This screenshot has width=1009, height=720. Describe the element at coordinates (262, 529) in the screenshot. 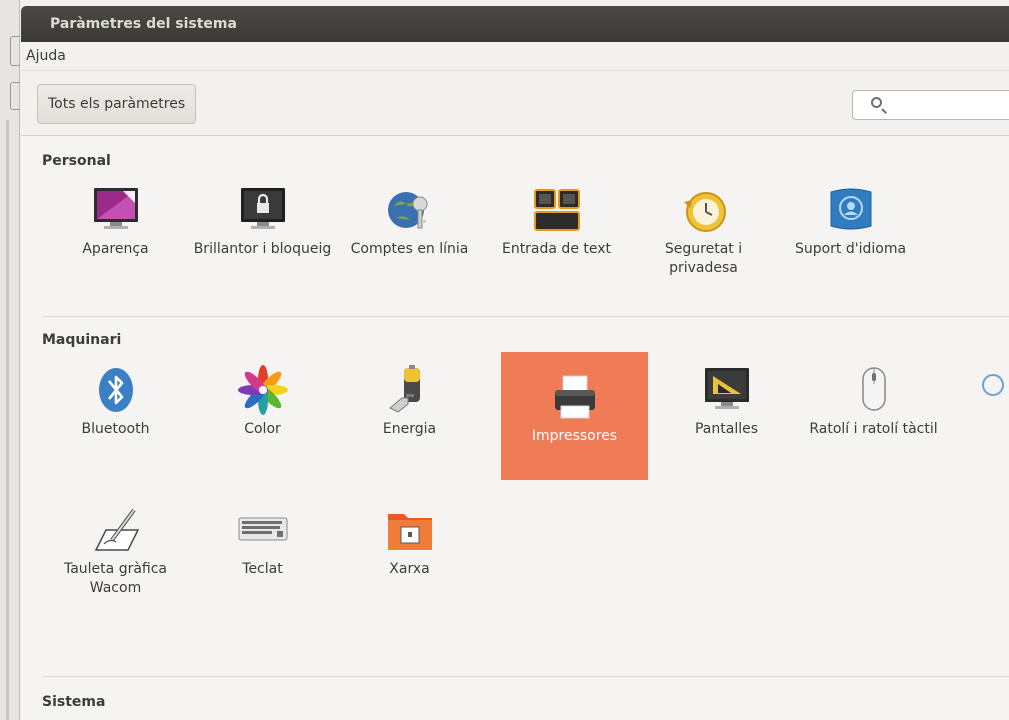

I see `keyboard-icon` at that location.